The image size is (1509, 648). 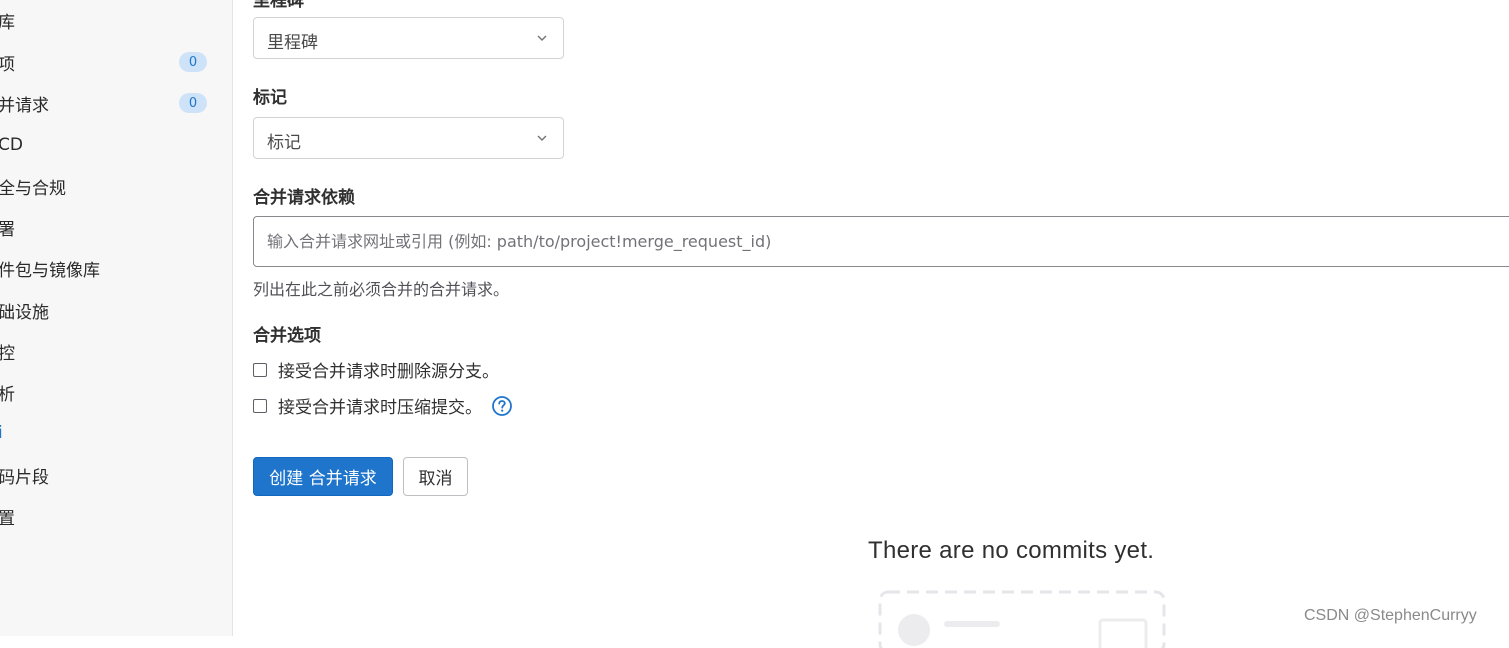 What do you see at coordinates (24, 312) in the screenshot?
I see `sidebar-item-label: 础设施` at bounding box center [24, 312].